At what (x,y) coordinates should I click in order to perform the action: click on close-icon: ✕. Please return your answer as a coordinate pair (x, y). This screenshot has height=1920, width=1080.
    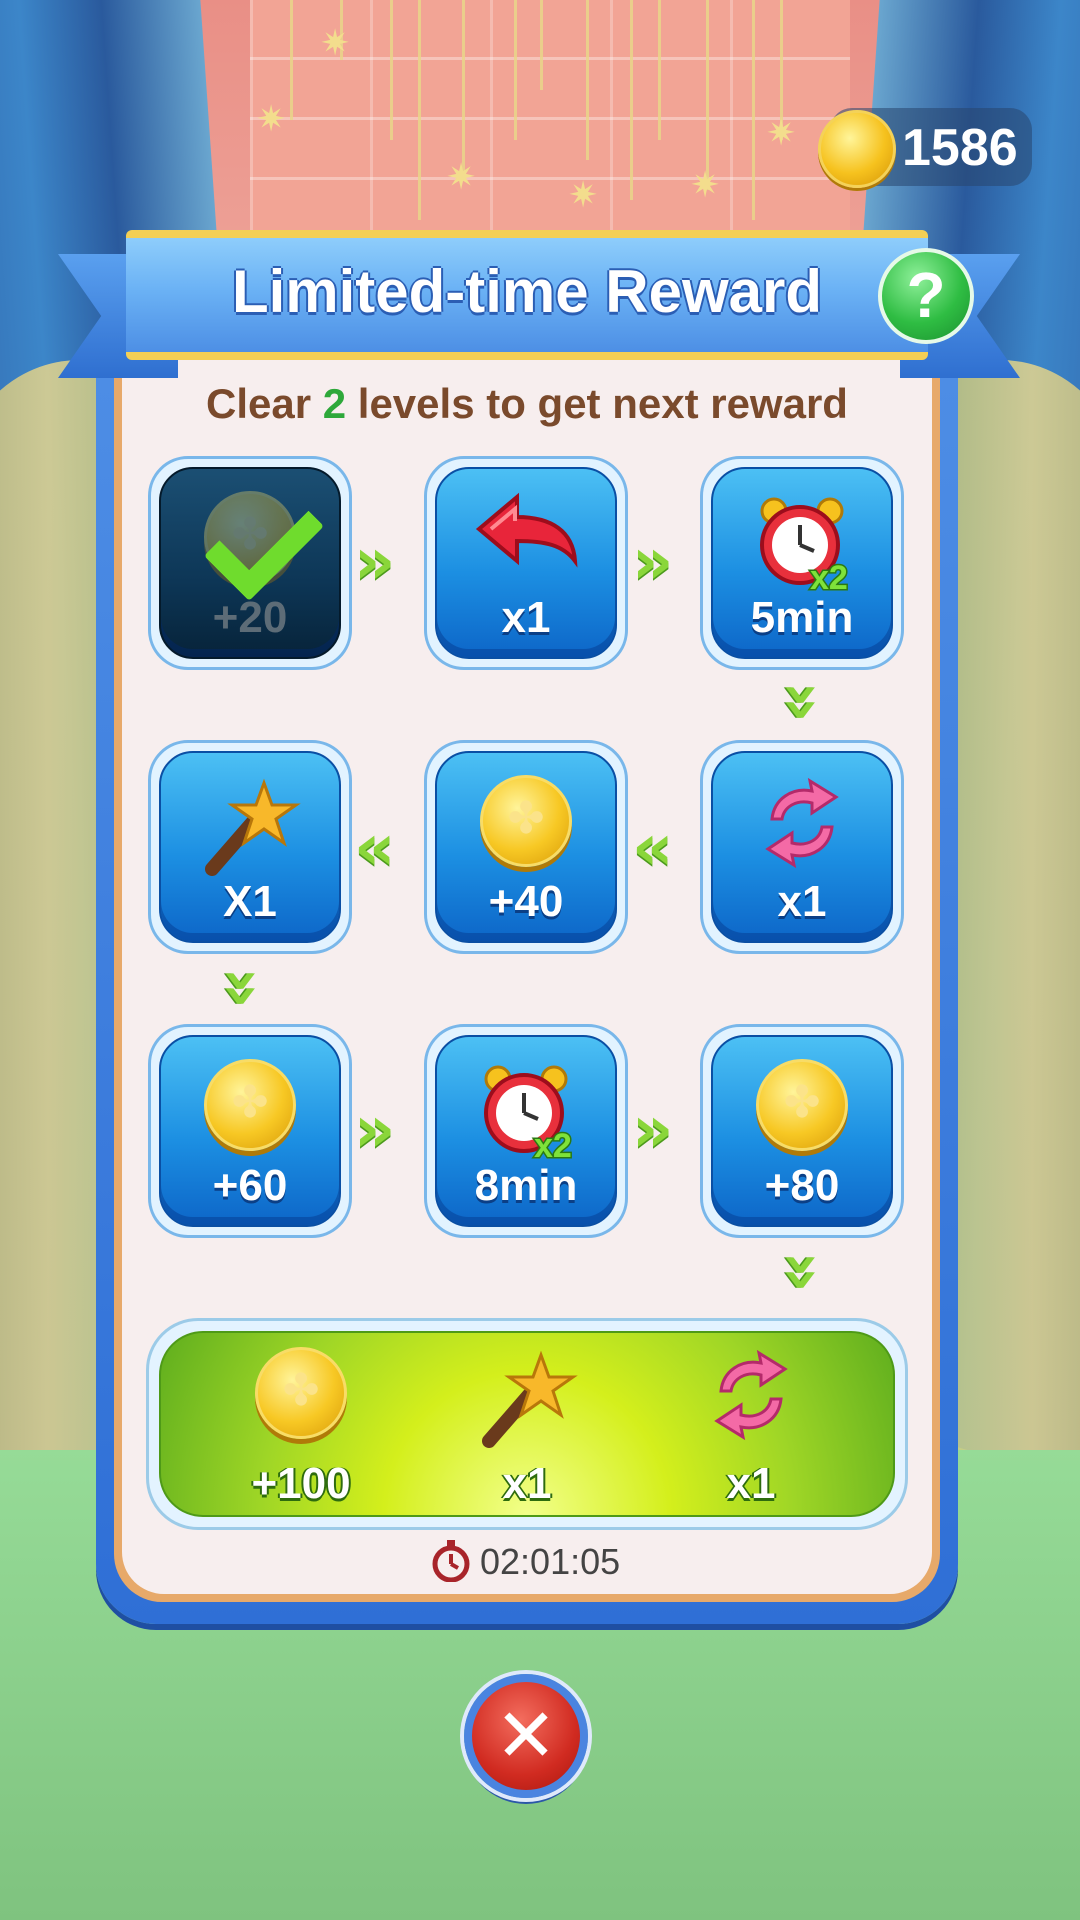
    Looking at the image, I should click on (525, 1736).